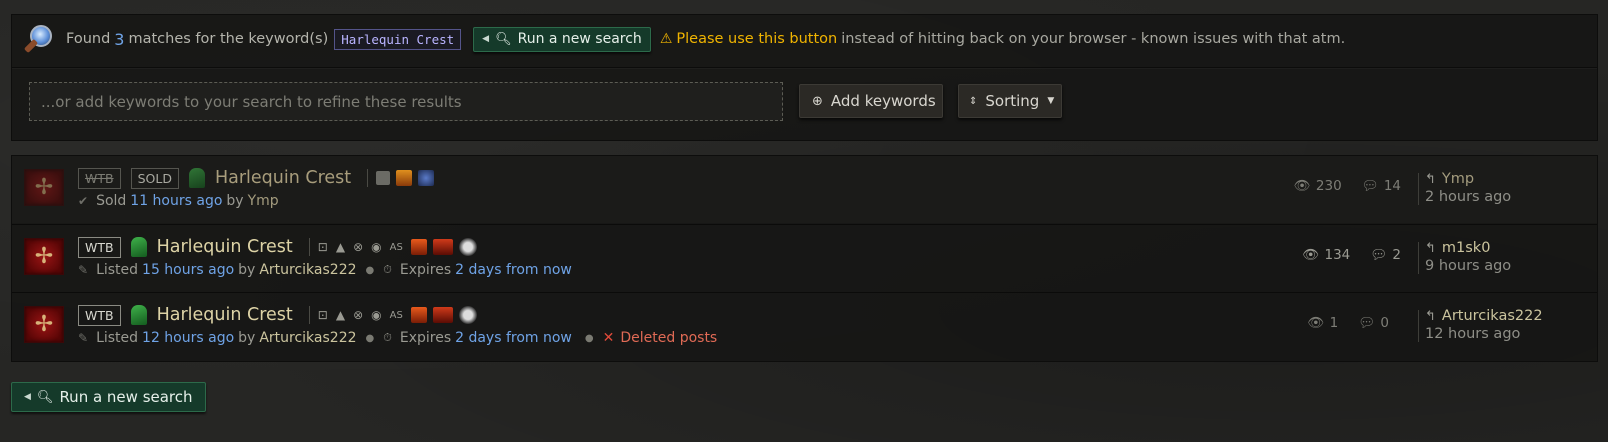 The width and height of the screenshot is (1608, 442). I want to click on last-reply: ↰ m1sk0 9 hours ago, so click(1468, 257).